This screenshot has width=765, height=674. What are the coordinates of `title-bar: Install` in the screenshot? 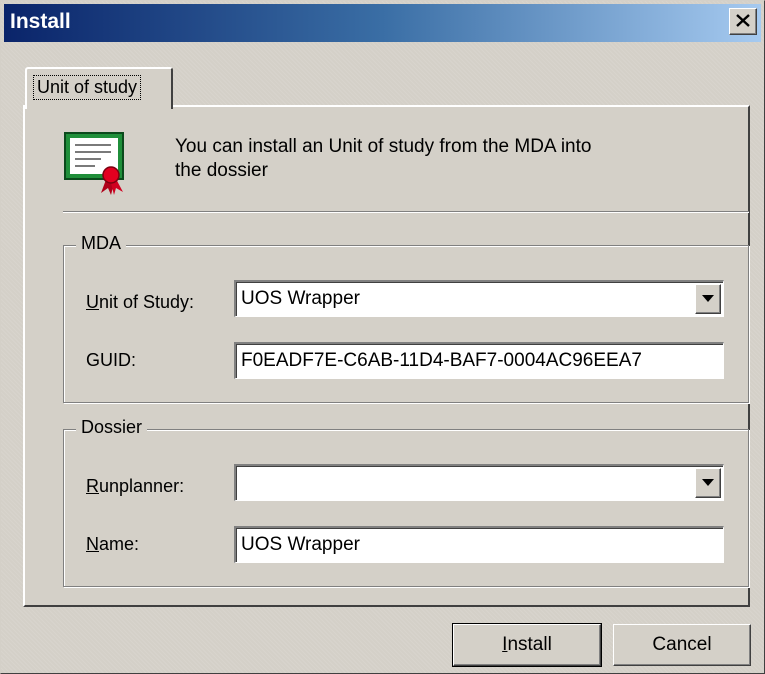 It's located at (382, 23).